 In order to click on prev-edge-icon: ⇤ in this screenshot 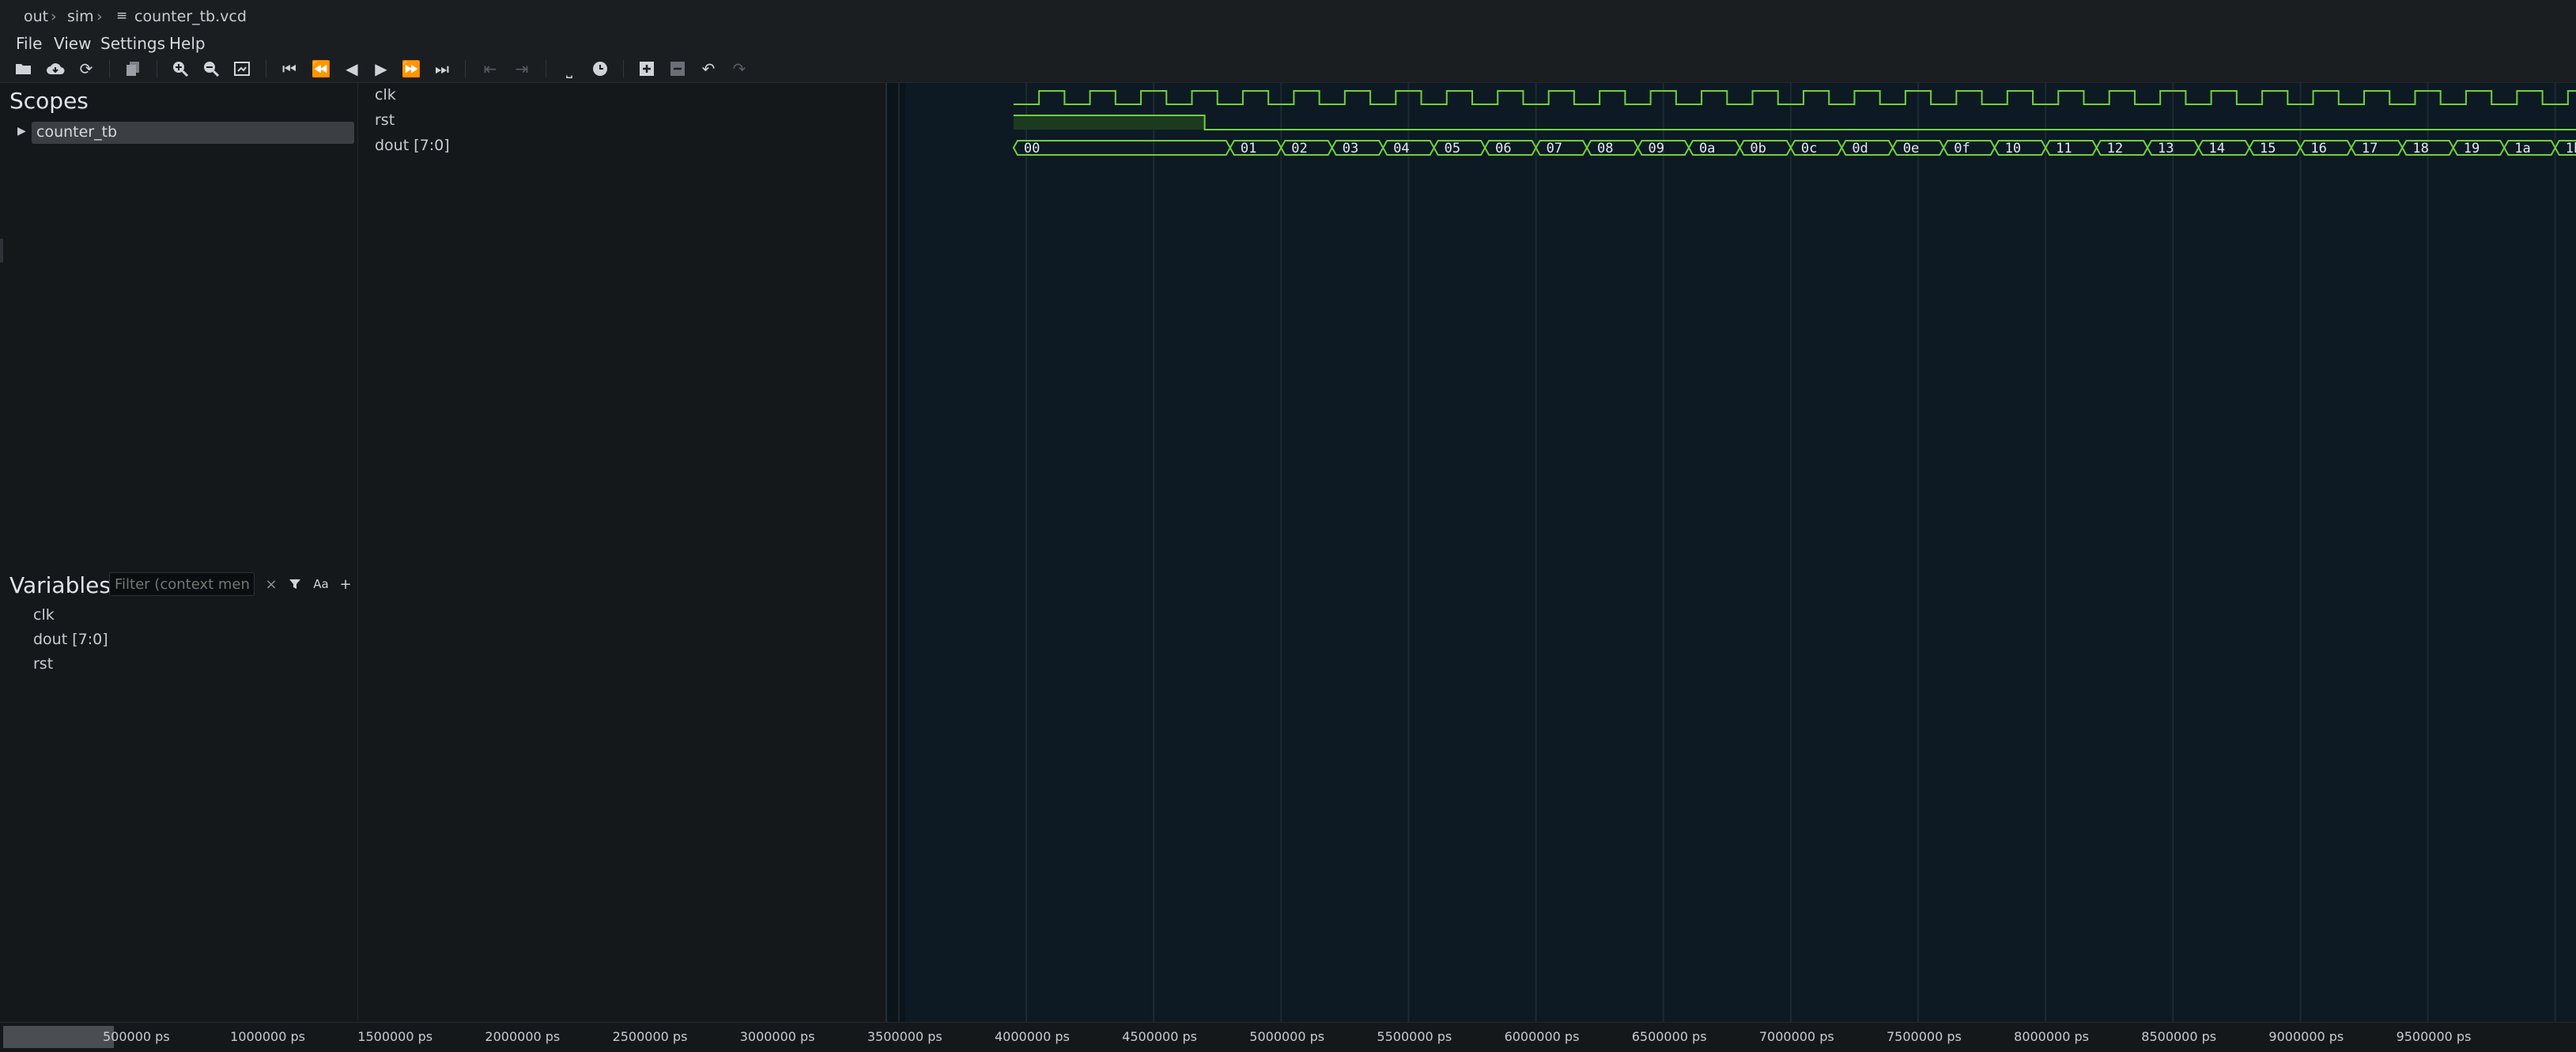, I will do `click(490, 69)`.